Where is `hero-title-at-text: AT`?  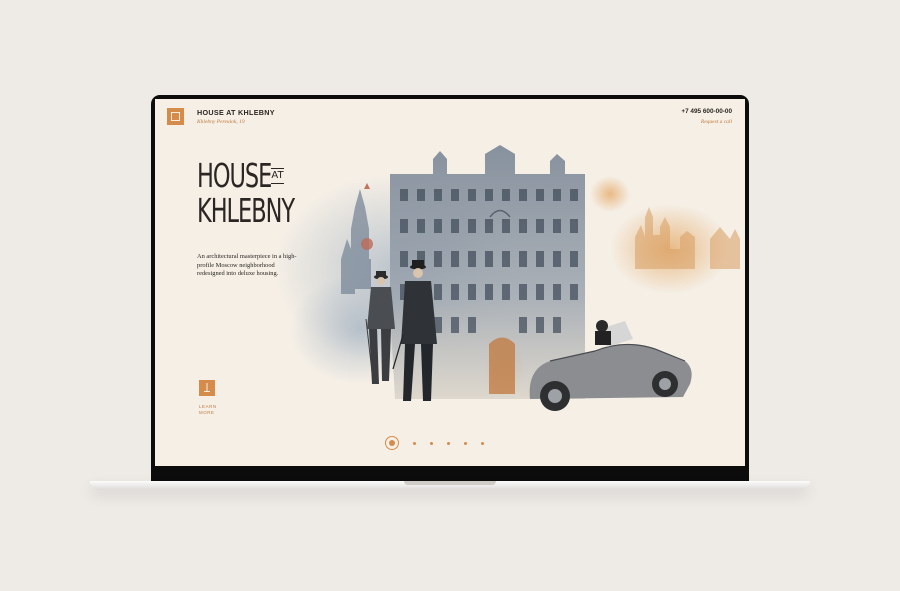 hero-title-at-text: AT is located at coordinates (277, 175).